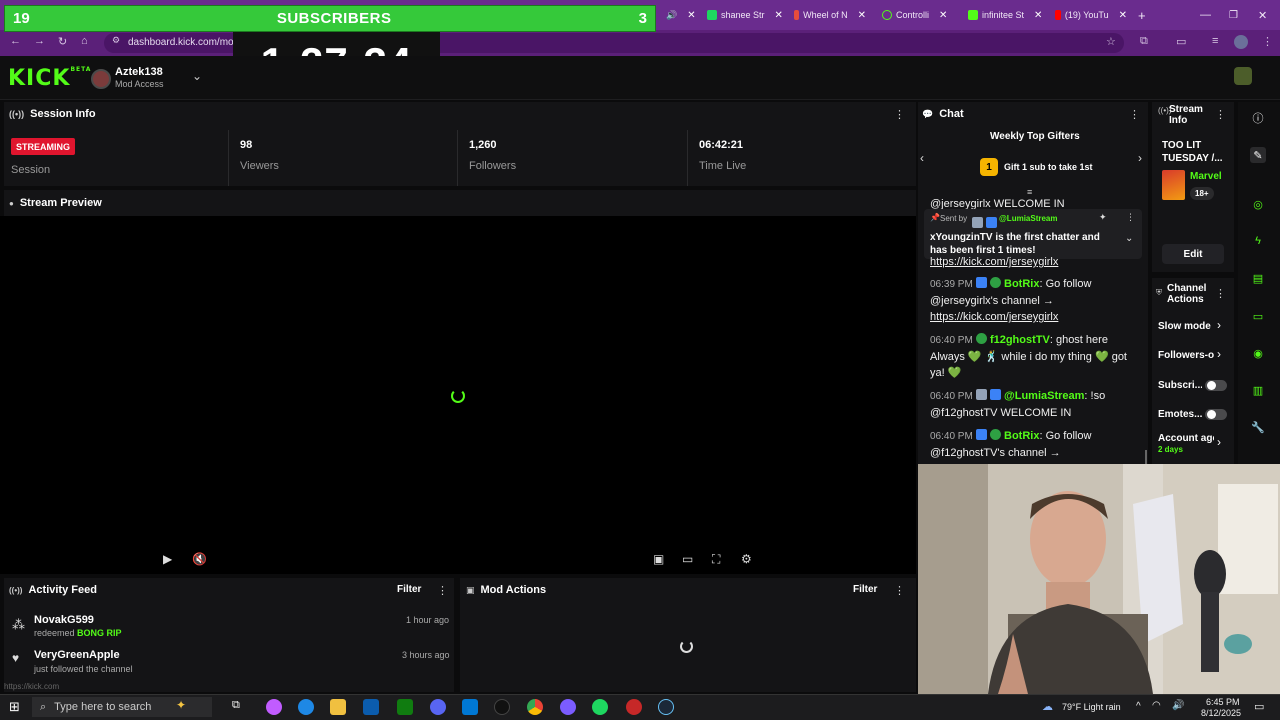  Describe the element at coordinates (746, 559) in the screenshot. I see `settings-gear-icon: ⚙` at that location.